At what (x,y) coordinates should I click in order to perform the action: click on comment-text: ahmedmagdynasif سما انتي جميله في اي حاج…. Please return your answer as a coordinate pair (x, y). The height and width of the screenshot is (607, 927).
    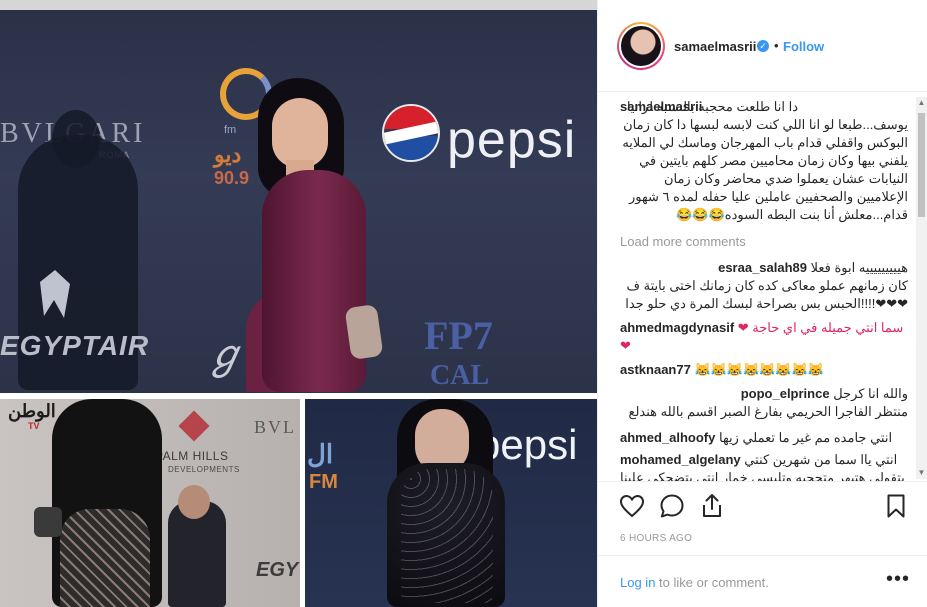
    Looking at the image, I should click on (762, 336).